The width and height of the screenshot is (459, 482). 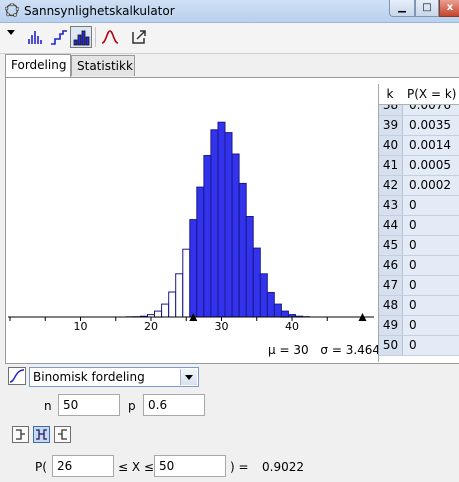 I want to click on title-bar: Sannsynlighetskalkulator ▁ □ x, so click(x=229, y=11).